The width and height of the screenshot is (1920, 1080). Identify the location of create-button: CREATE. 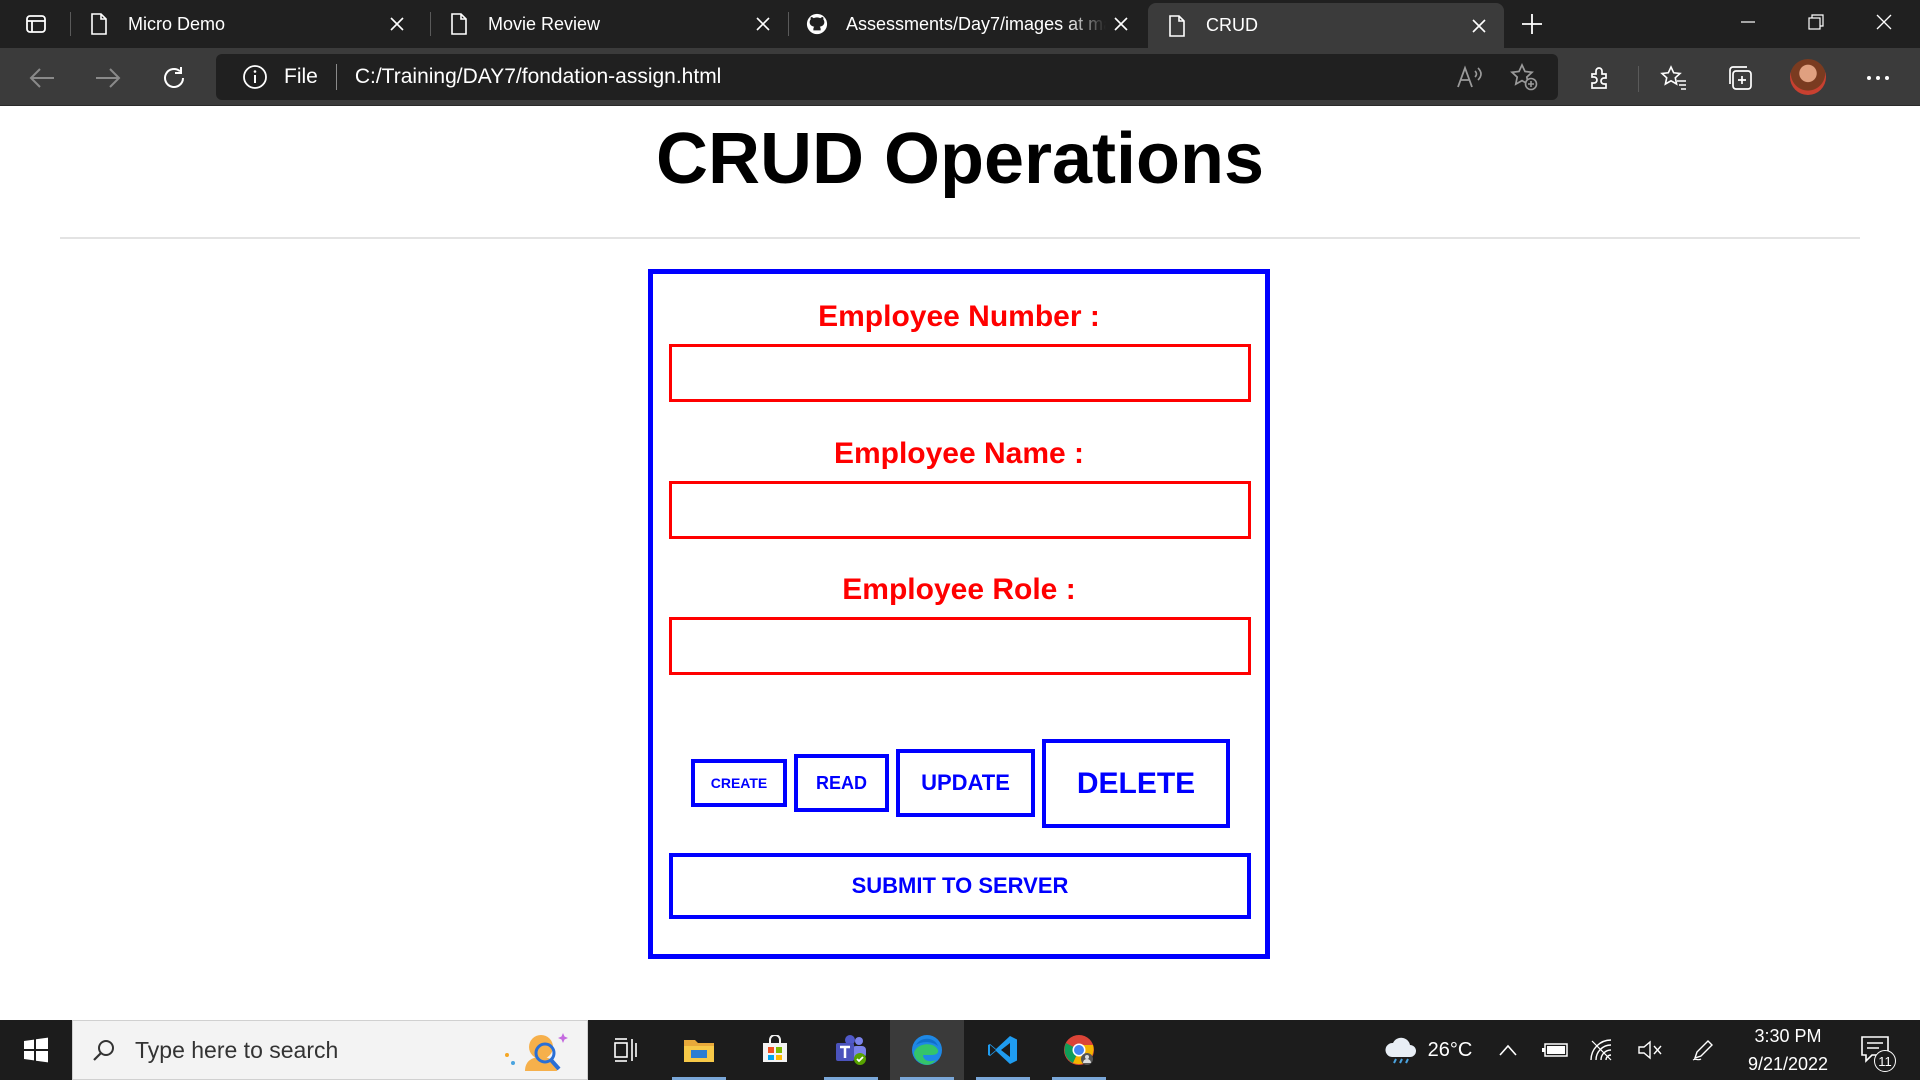
(739, 783).